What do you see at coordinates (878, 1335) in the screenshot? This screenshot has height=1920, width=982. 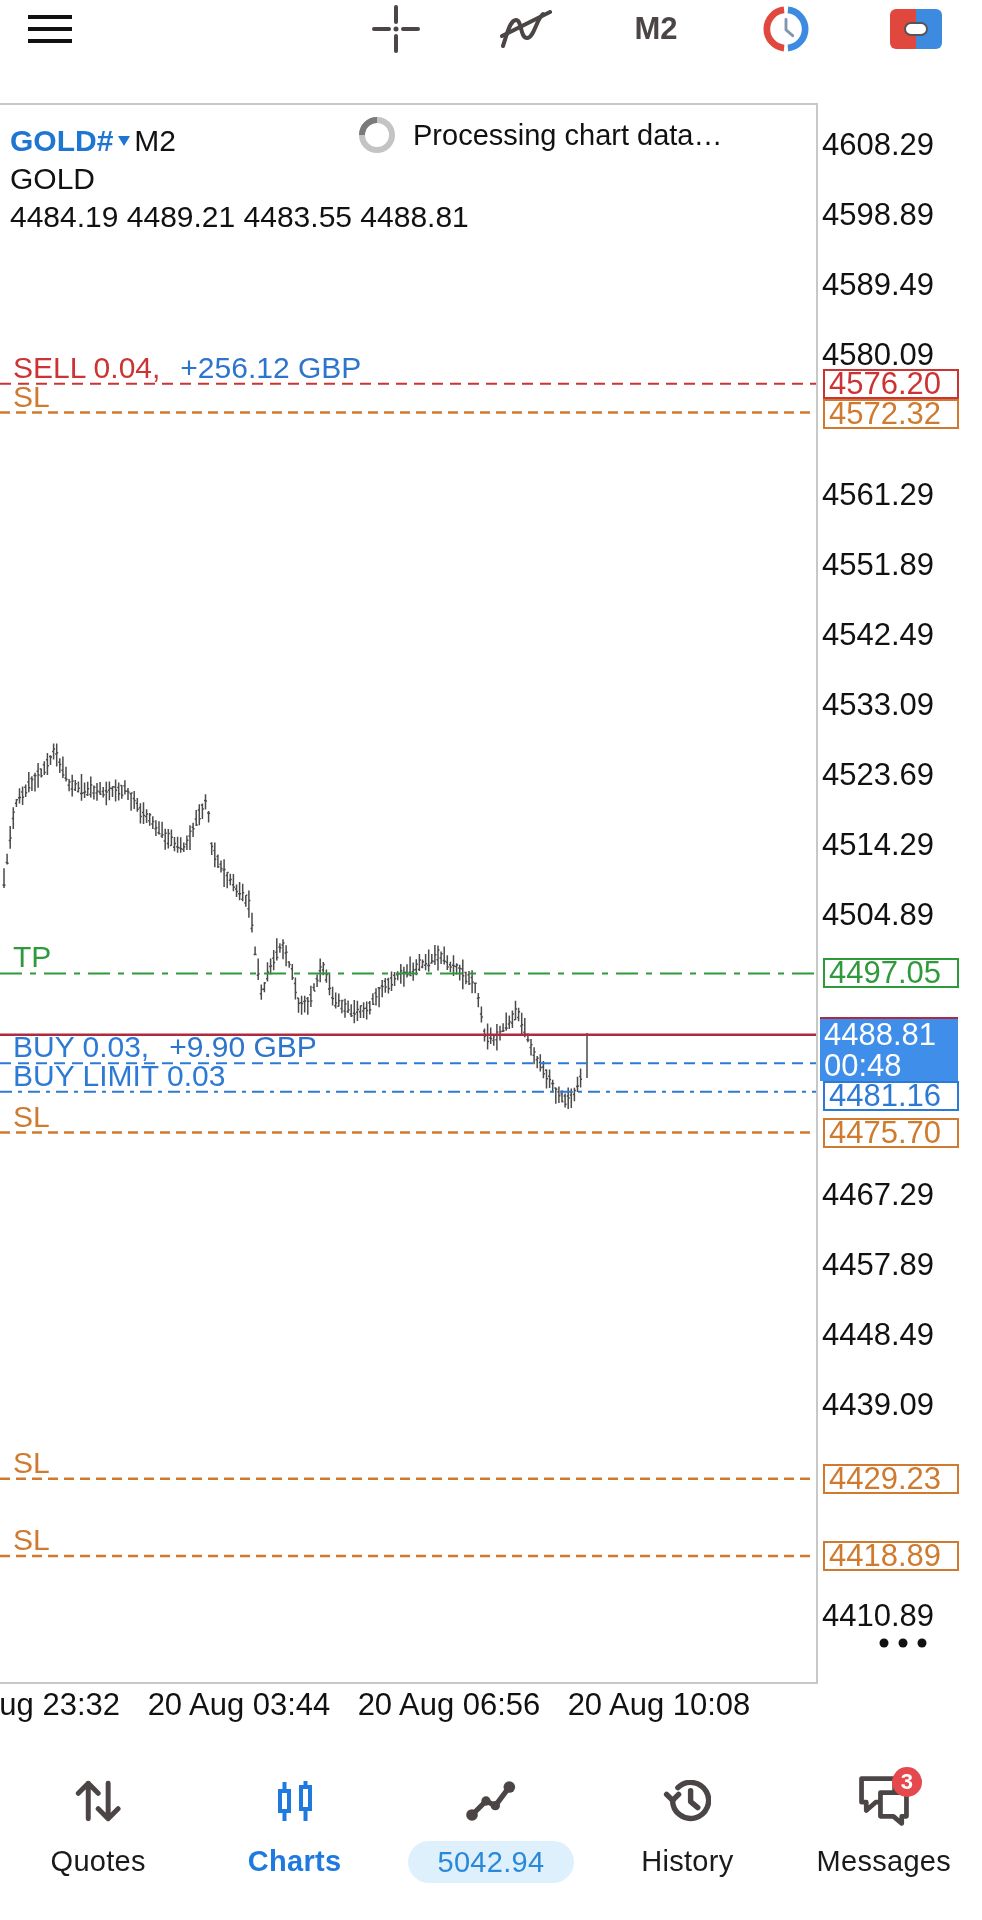 I see `price-label: 4448.49` at bounding box center [878, 1335].